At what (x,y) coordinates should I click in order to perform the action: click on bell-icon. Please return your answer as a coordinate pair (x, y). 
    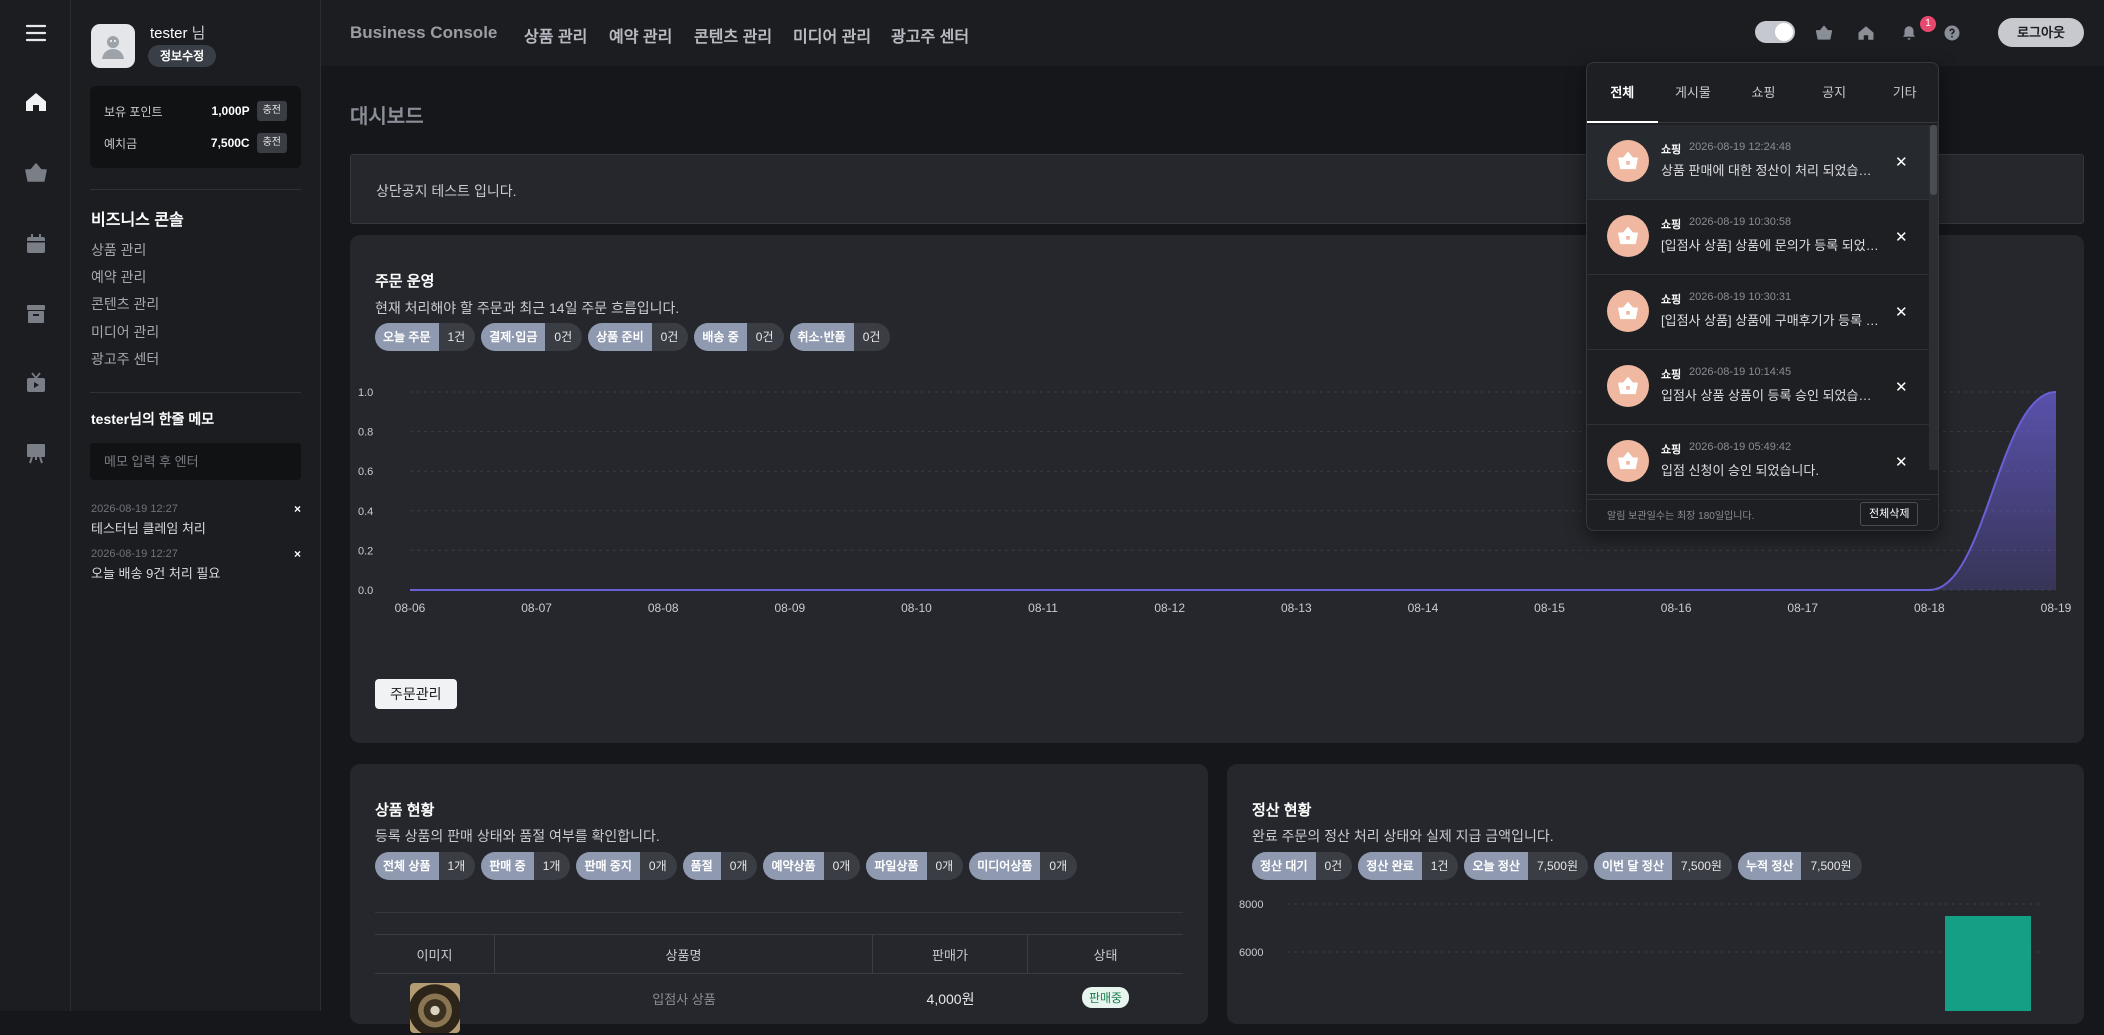
    Looking at the image, I should click on (1909, 33).